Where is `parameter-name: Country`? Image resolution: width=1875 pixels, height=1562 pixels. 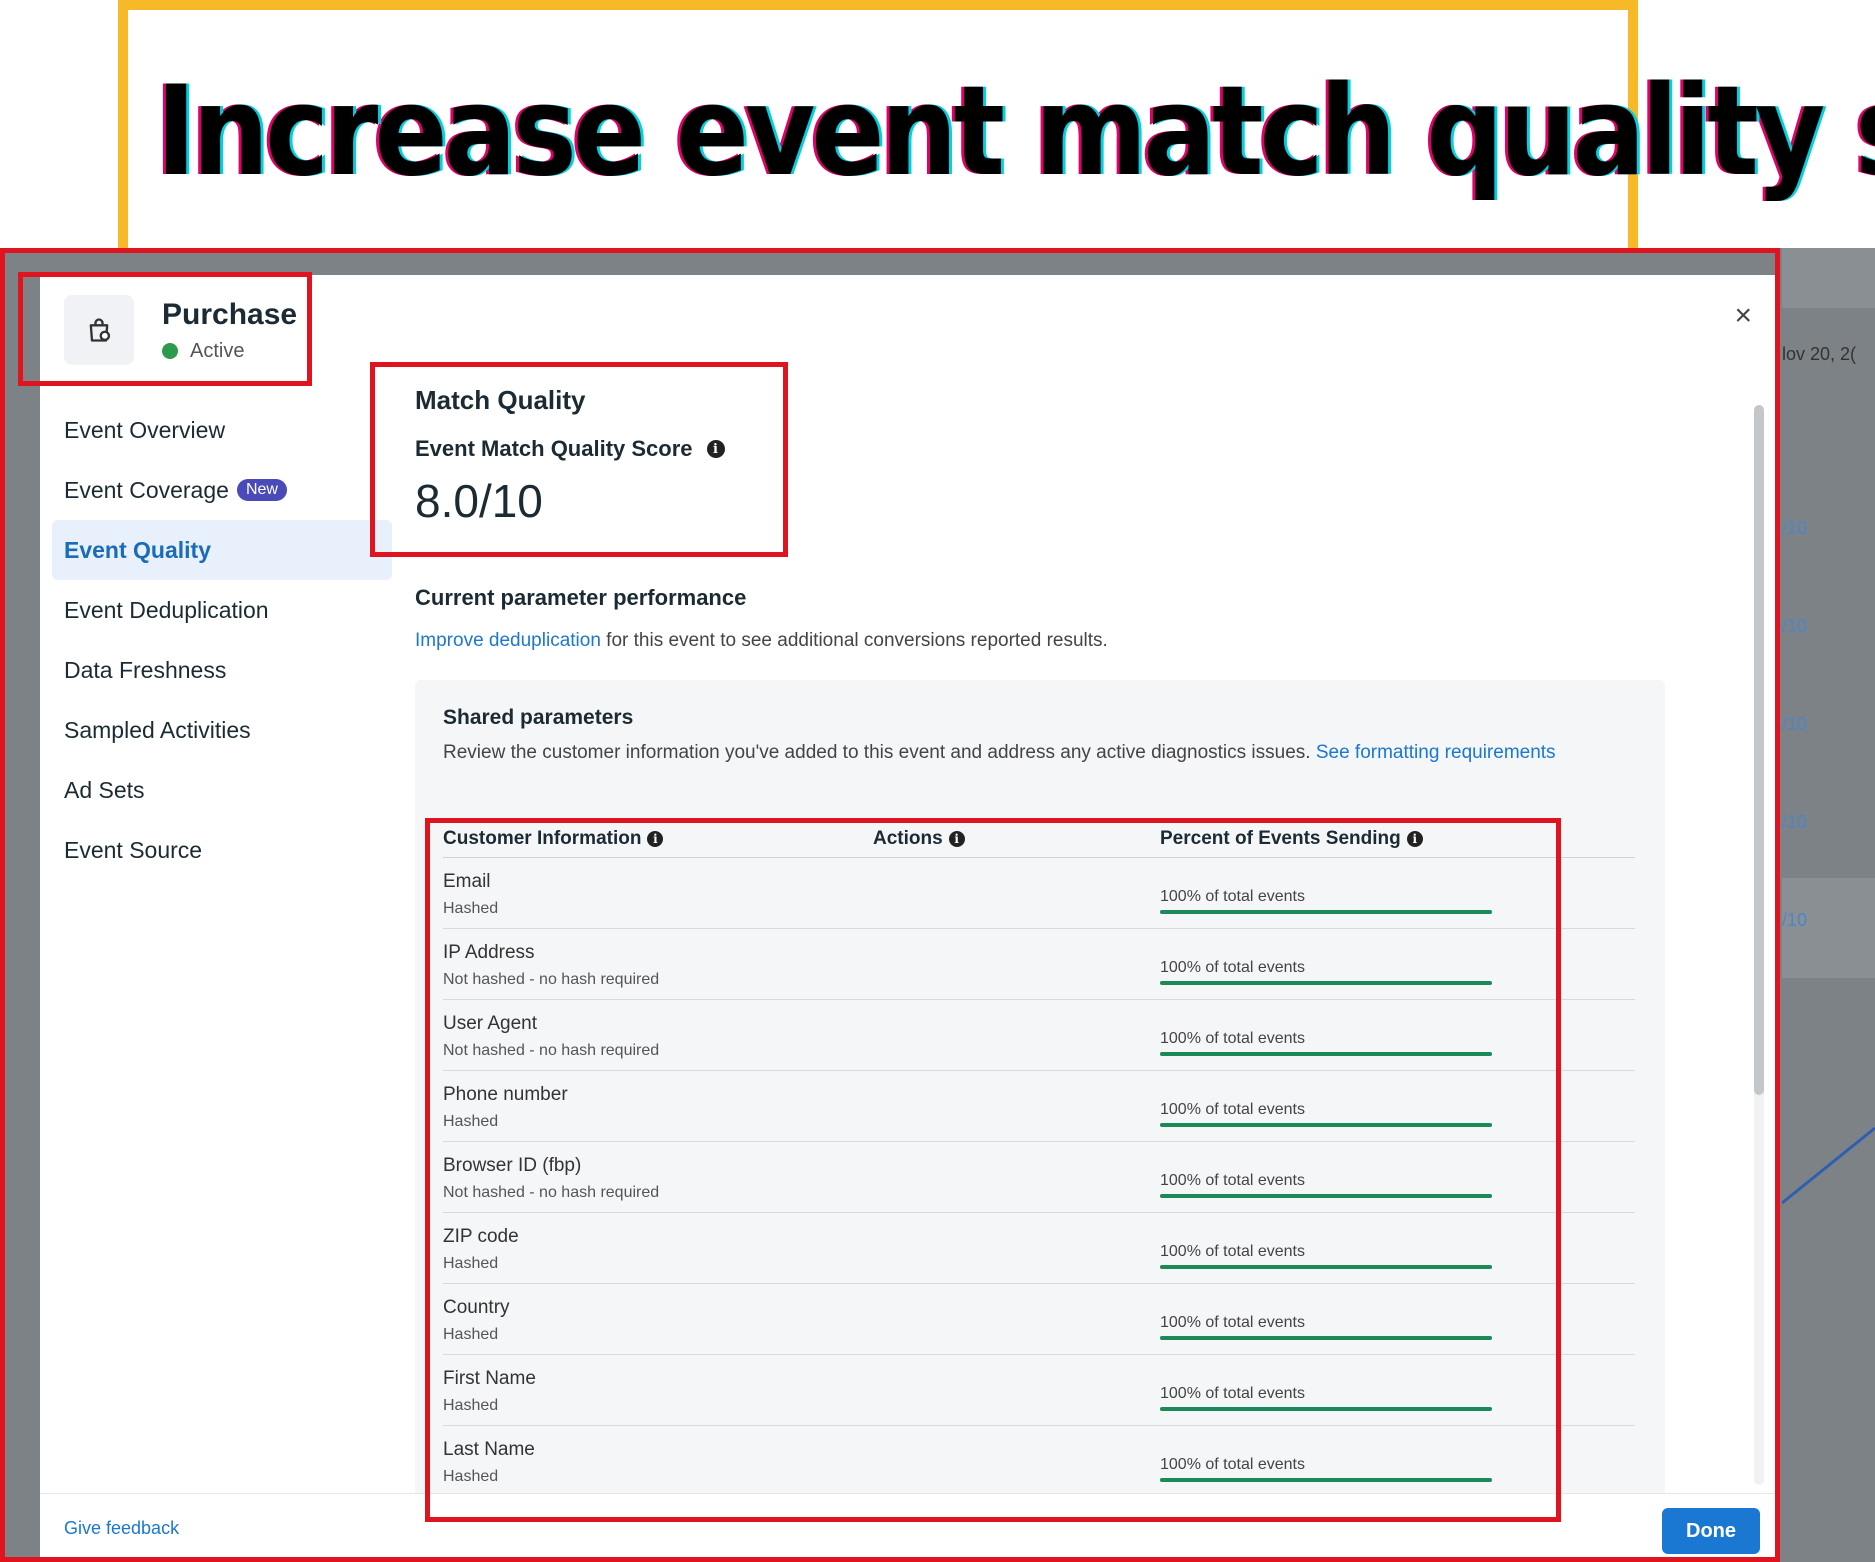
parameter-name: Country is located at coordinates (476, 1307).